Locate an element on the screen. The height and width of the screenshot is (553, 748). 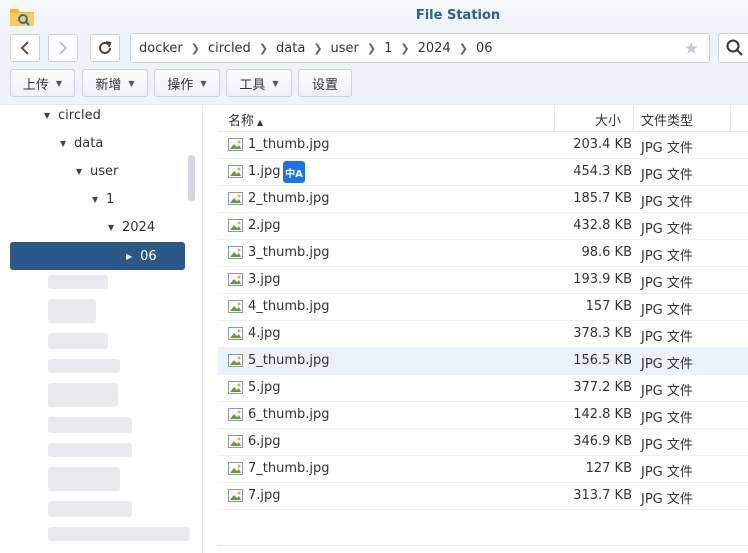
breadcrumb-item: 2024 is located at coordinates (434, 48).